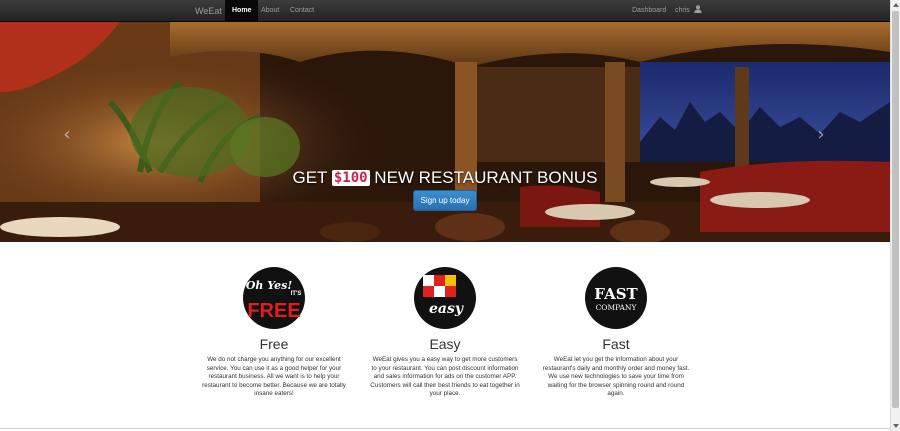 This screenshot has height=431, width=900. Describe the element at coordinates (445, 344) in the screenshot. I see `feature-easy-title: Easy` at that location.